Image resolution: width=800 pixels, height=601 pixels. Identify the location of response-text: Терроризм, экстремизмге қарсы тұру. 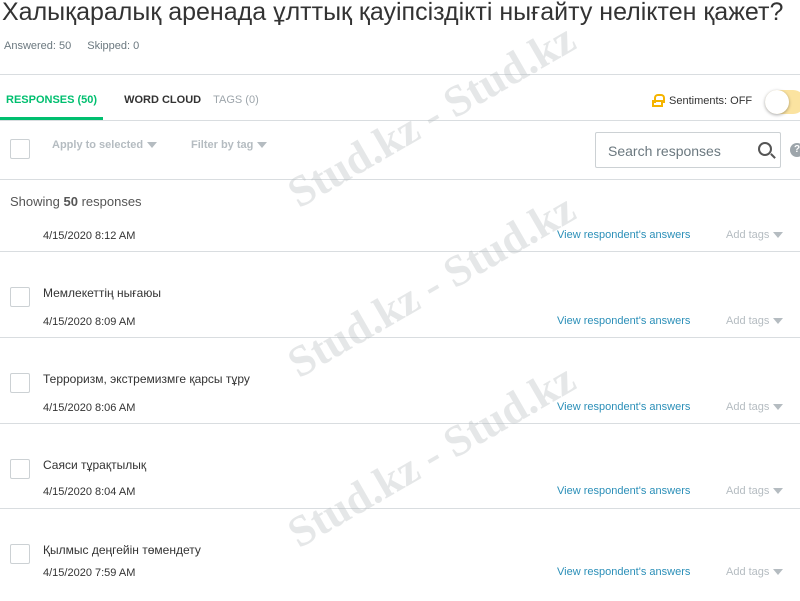
(146, 379).